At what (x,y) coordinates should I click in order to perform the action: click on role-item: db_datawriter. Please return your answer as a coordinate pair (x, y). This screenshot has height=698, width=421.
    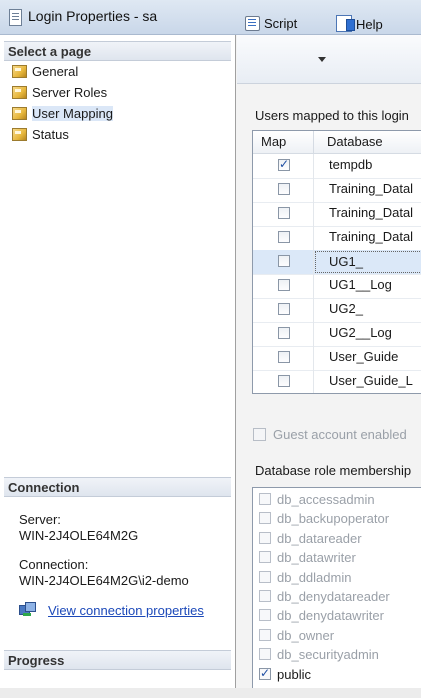
    Looking at the image, I should click on (307, 559).